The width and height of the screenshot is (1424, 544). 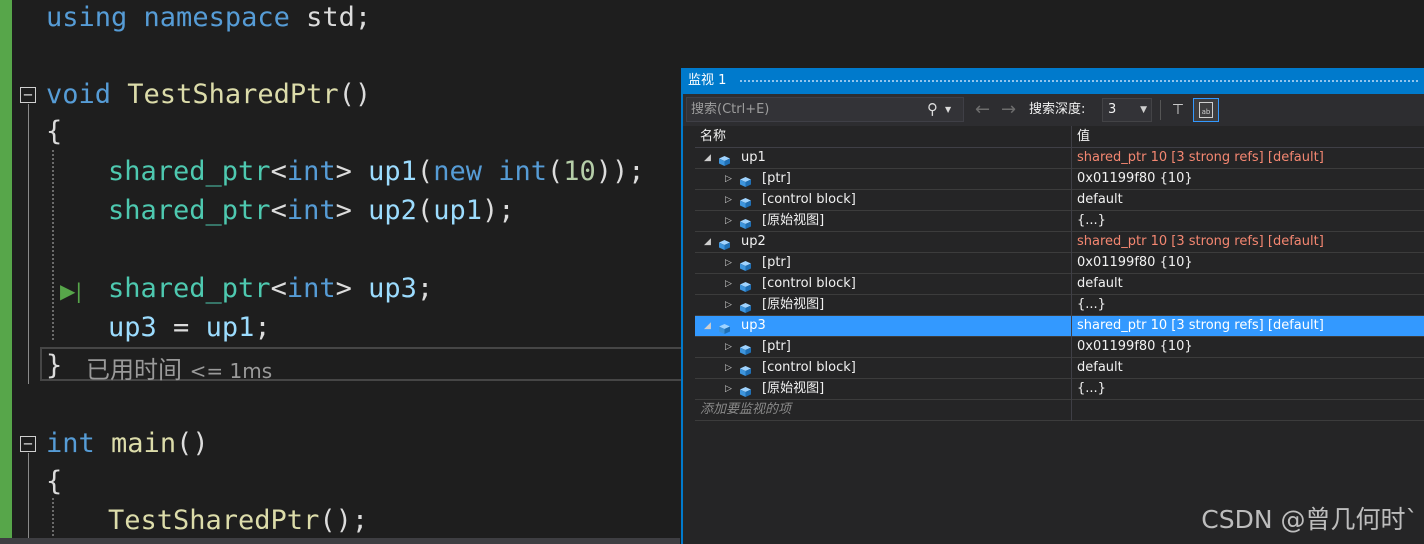 I want to click on collapse-icon: −, so click(x=28, y=444).